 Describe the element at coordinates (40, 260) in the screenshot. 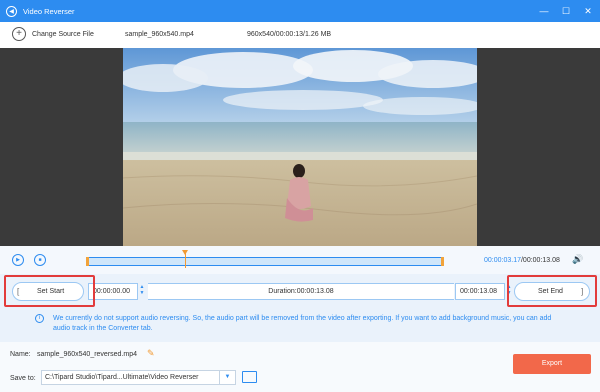

I see `stop-icon: ■` at that location.